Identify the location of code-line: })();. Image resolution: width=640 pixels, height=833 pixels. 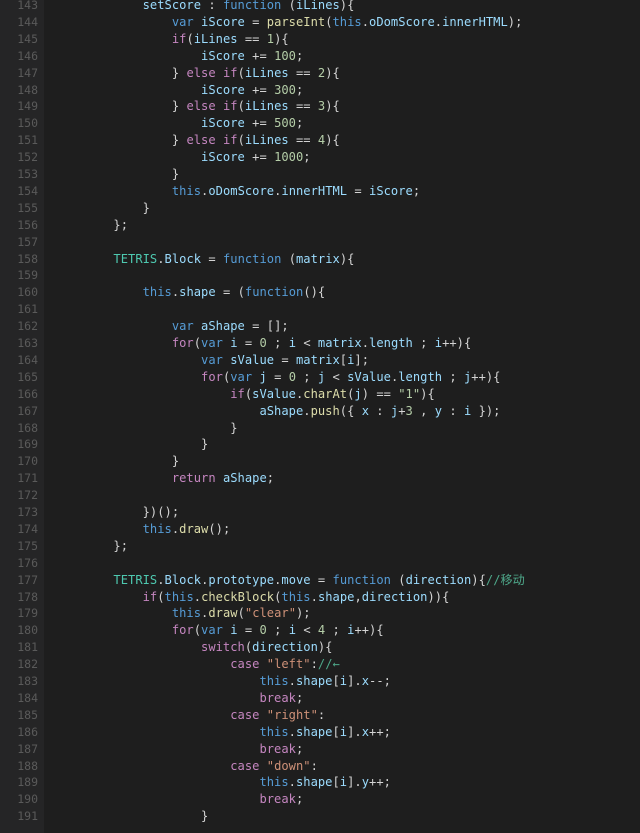
(117, 512).